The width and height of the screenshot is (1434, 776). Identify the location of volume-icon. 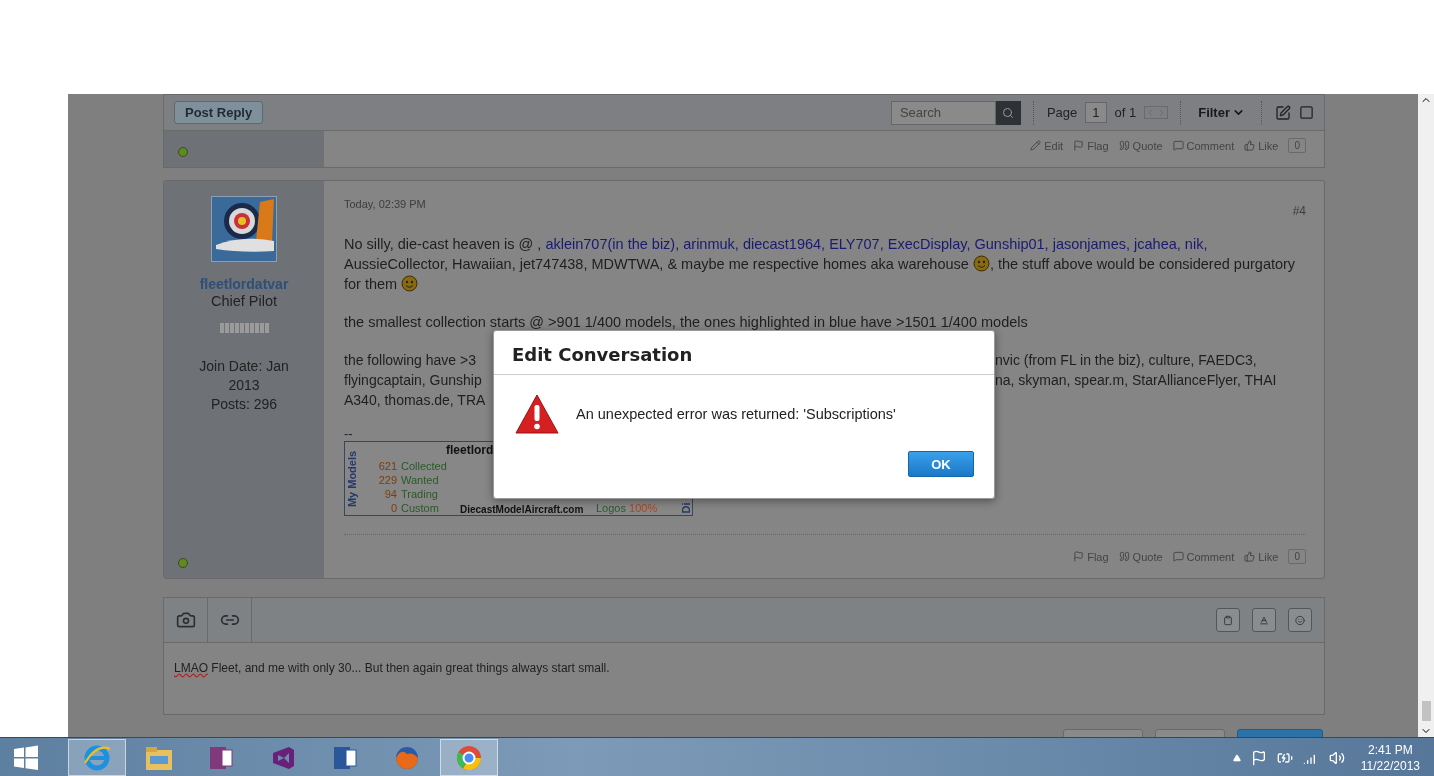
(1336, 757).